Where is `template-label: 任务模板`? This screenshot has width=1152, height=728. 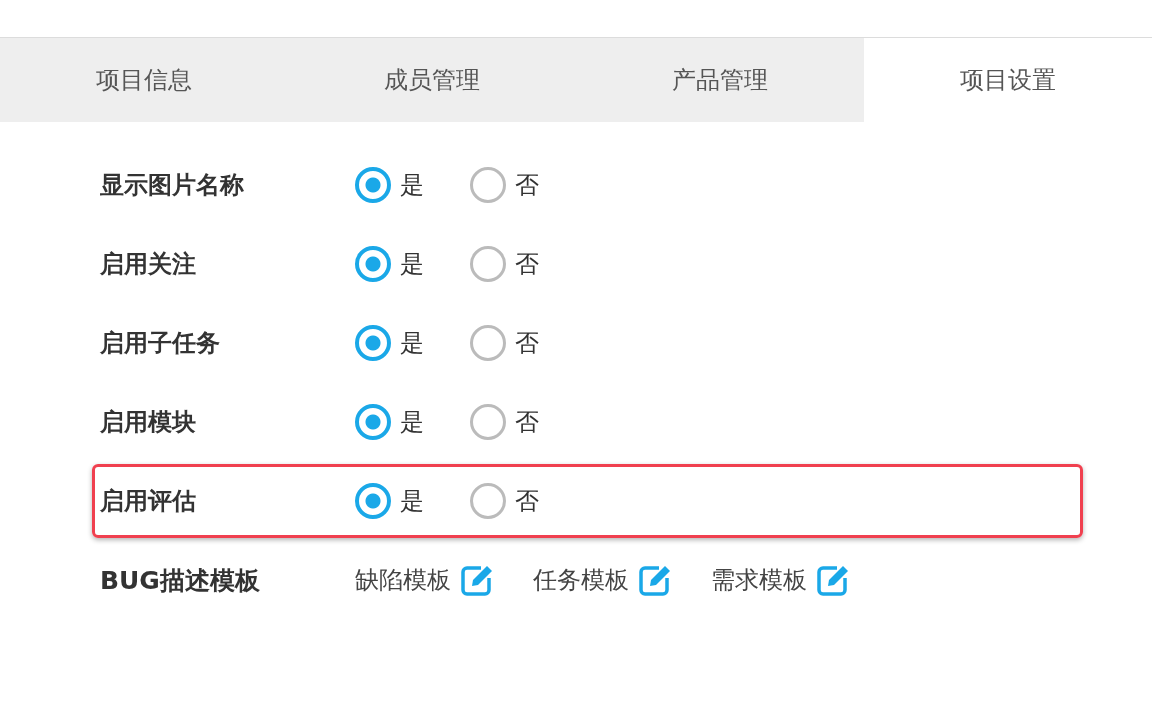 template-label: 任务模板 is located at coordinates (581, 580).